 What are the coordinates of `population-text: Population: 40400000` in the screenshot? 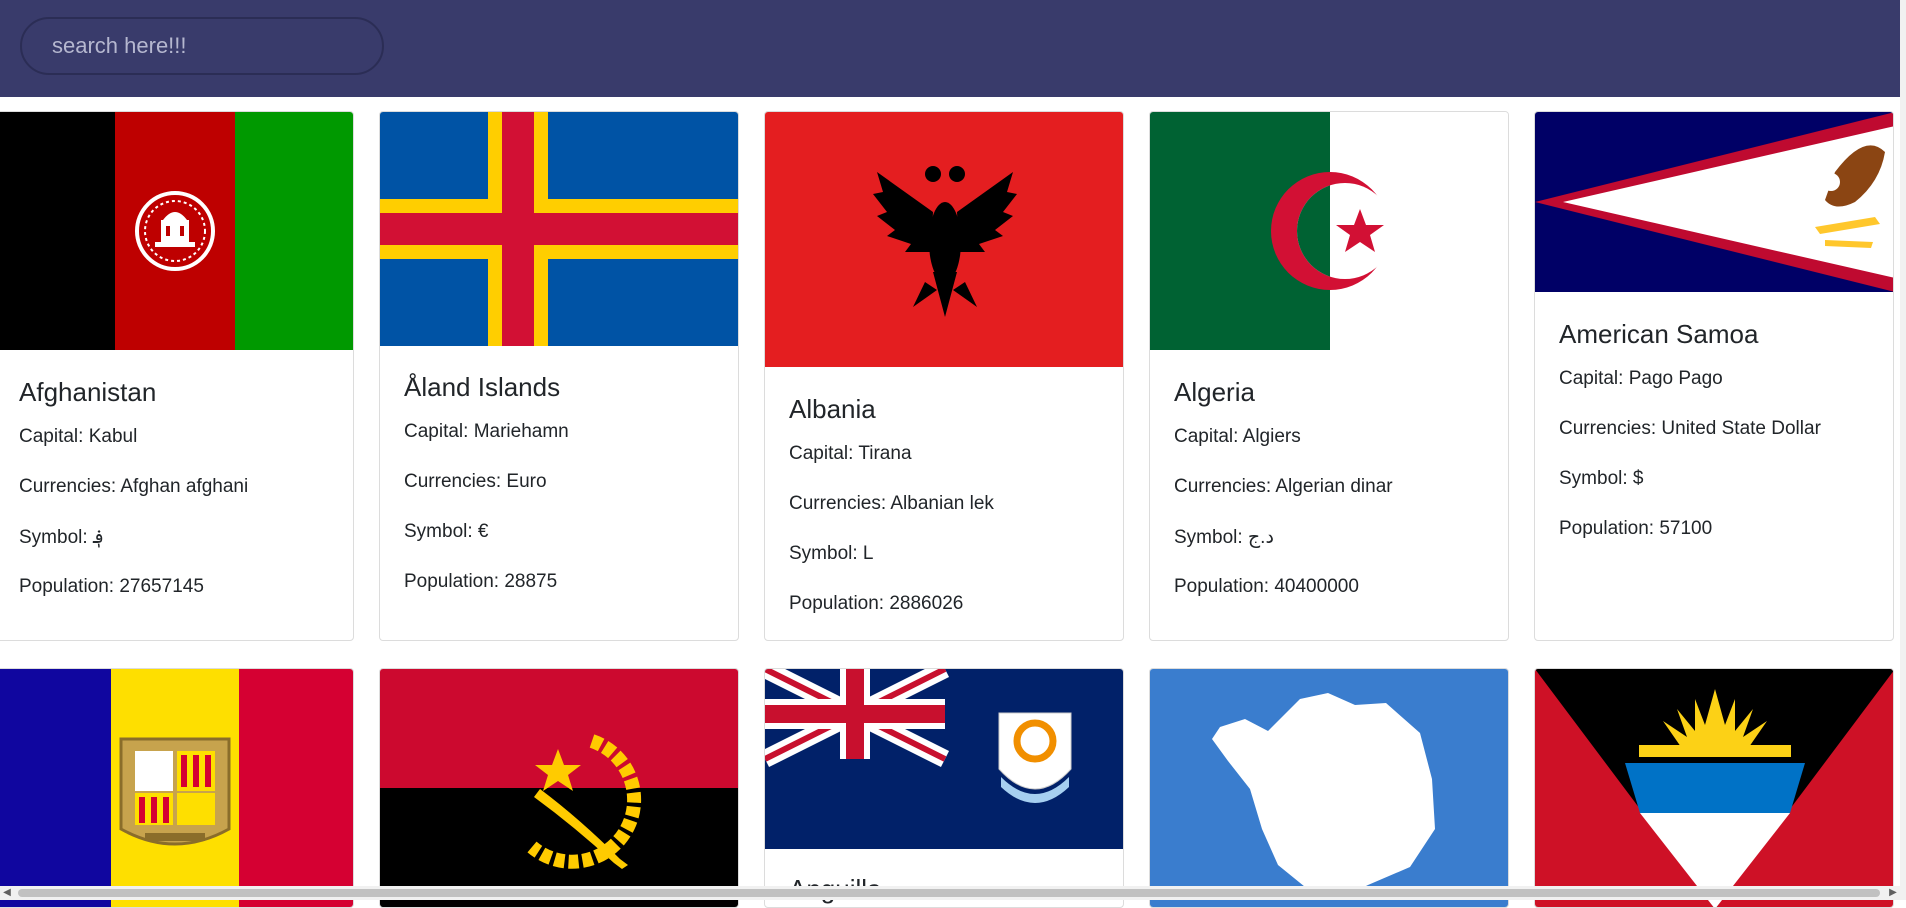 It's located at (1266, 586).